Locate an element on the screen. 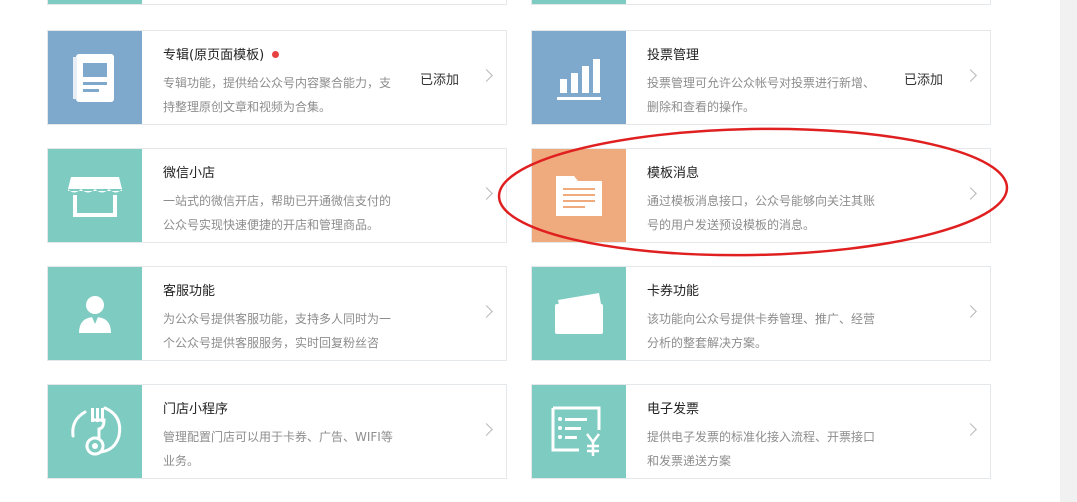 The height and width of the screenshot is (502, 1077). album-icon is located at coordinates (95, 77).